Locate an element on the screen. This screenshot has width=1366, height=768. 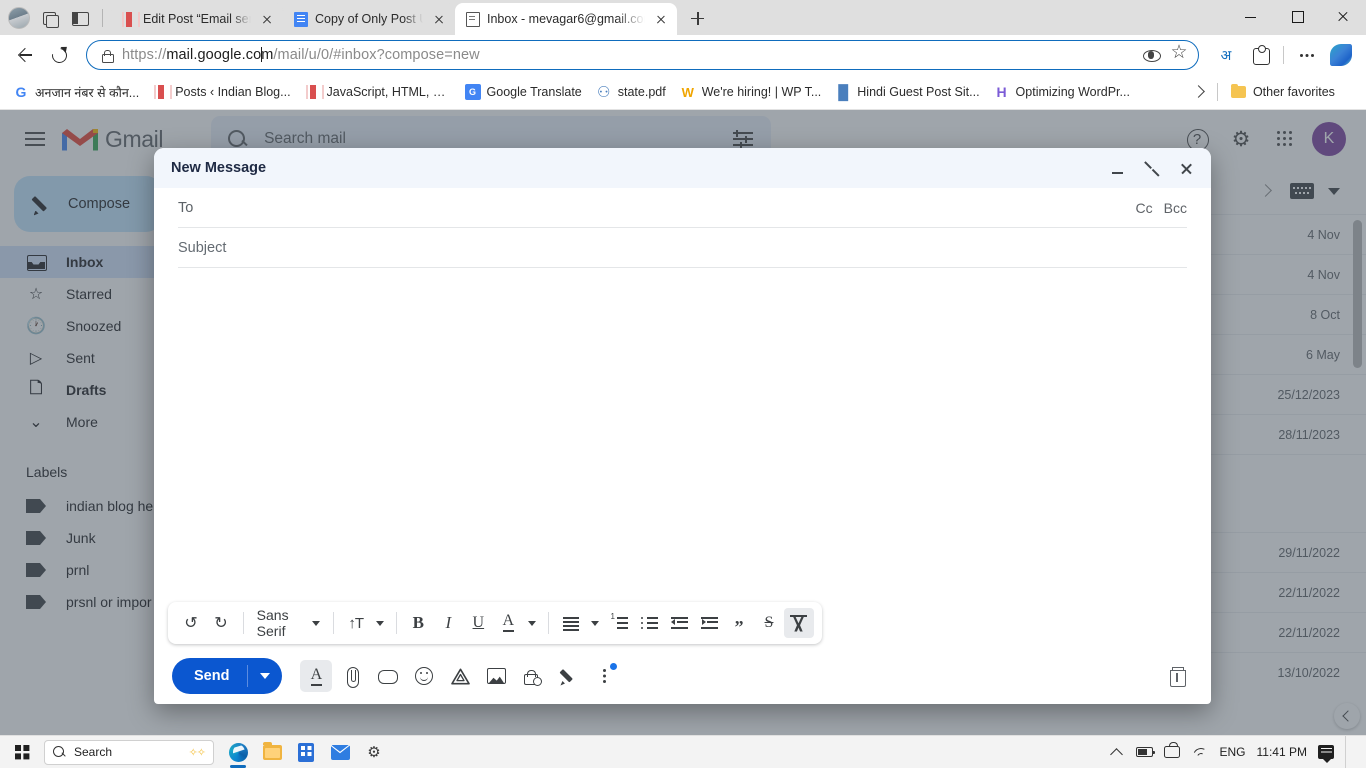
notifications-icon is located at coordinates (1326, 754).